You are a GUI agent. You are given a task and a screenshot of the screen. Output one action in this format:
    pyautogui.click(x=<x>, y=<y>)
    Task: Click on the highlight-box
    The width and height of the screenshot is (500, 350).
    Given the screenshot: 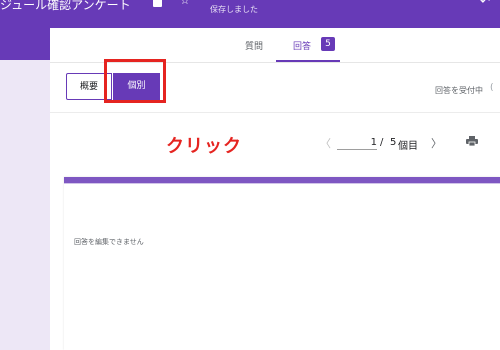 What is the action you would take?
    pyautogui.click(x=135, y=81)
    